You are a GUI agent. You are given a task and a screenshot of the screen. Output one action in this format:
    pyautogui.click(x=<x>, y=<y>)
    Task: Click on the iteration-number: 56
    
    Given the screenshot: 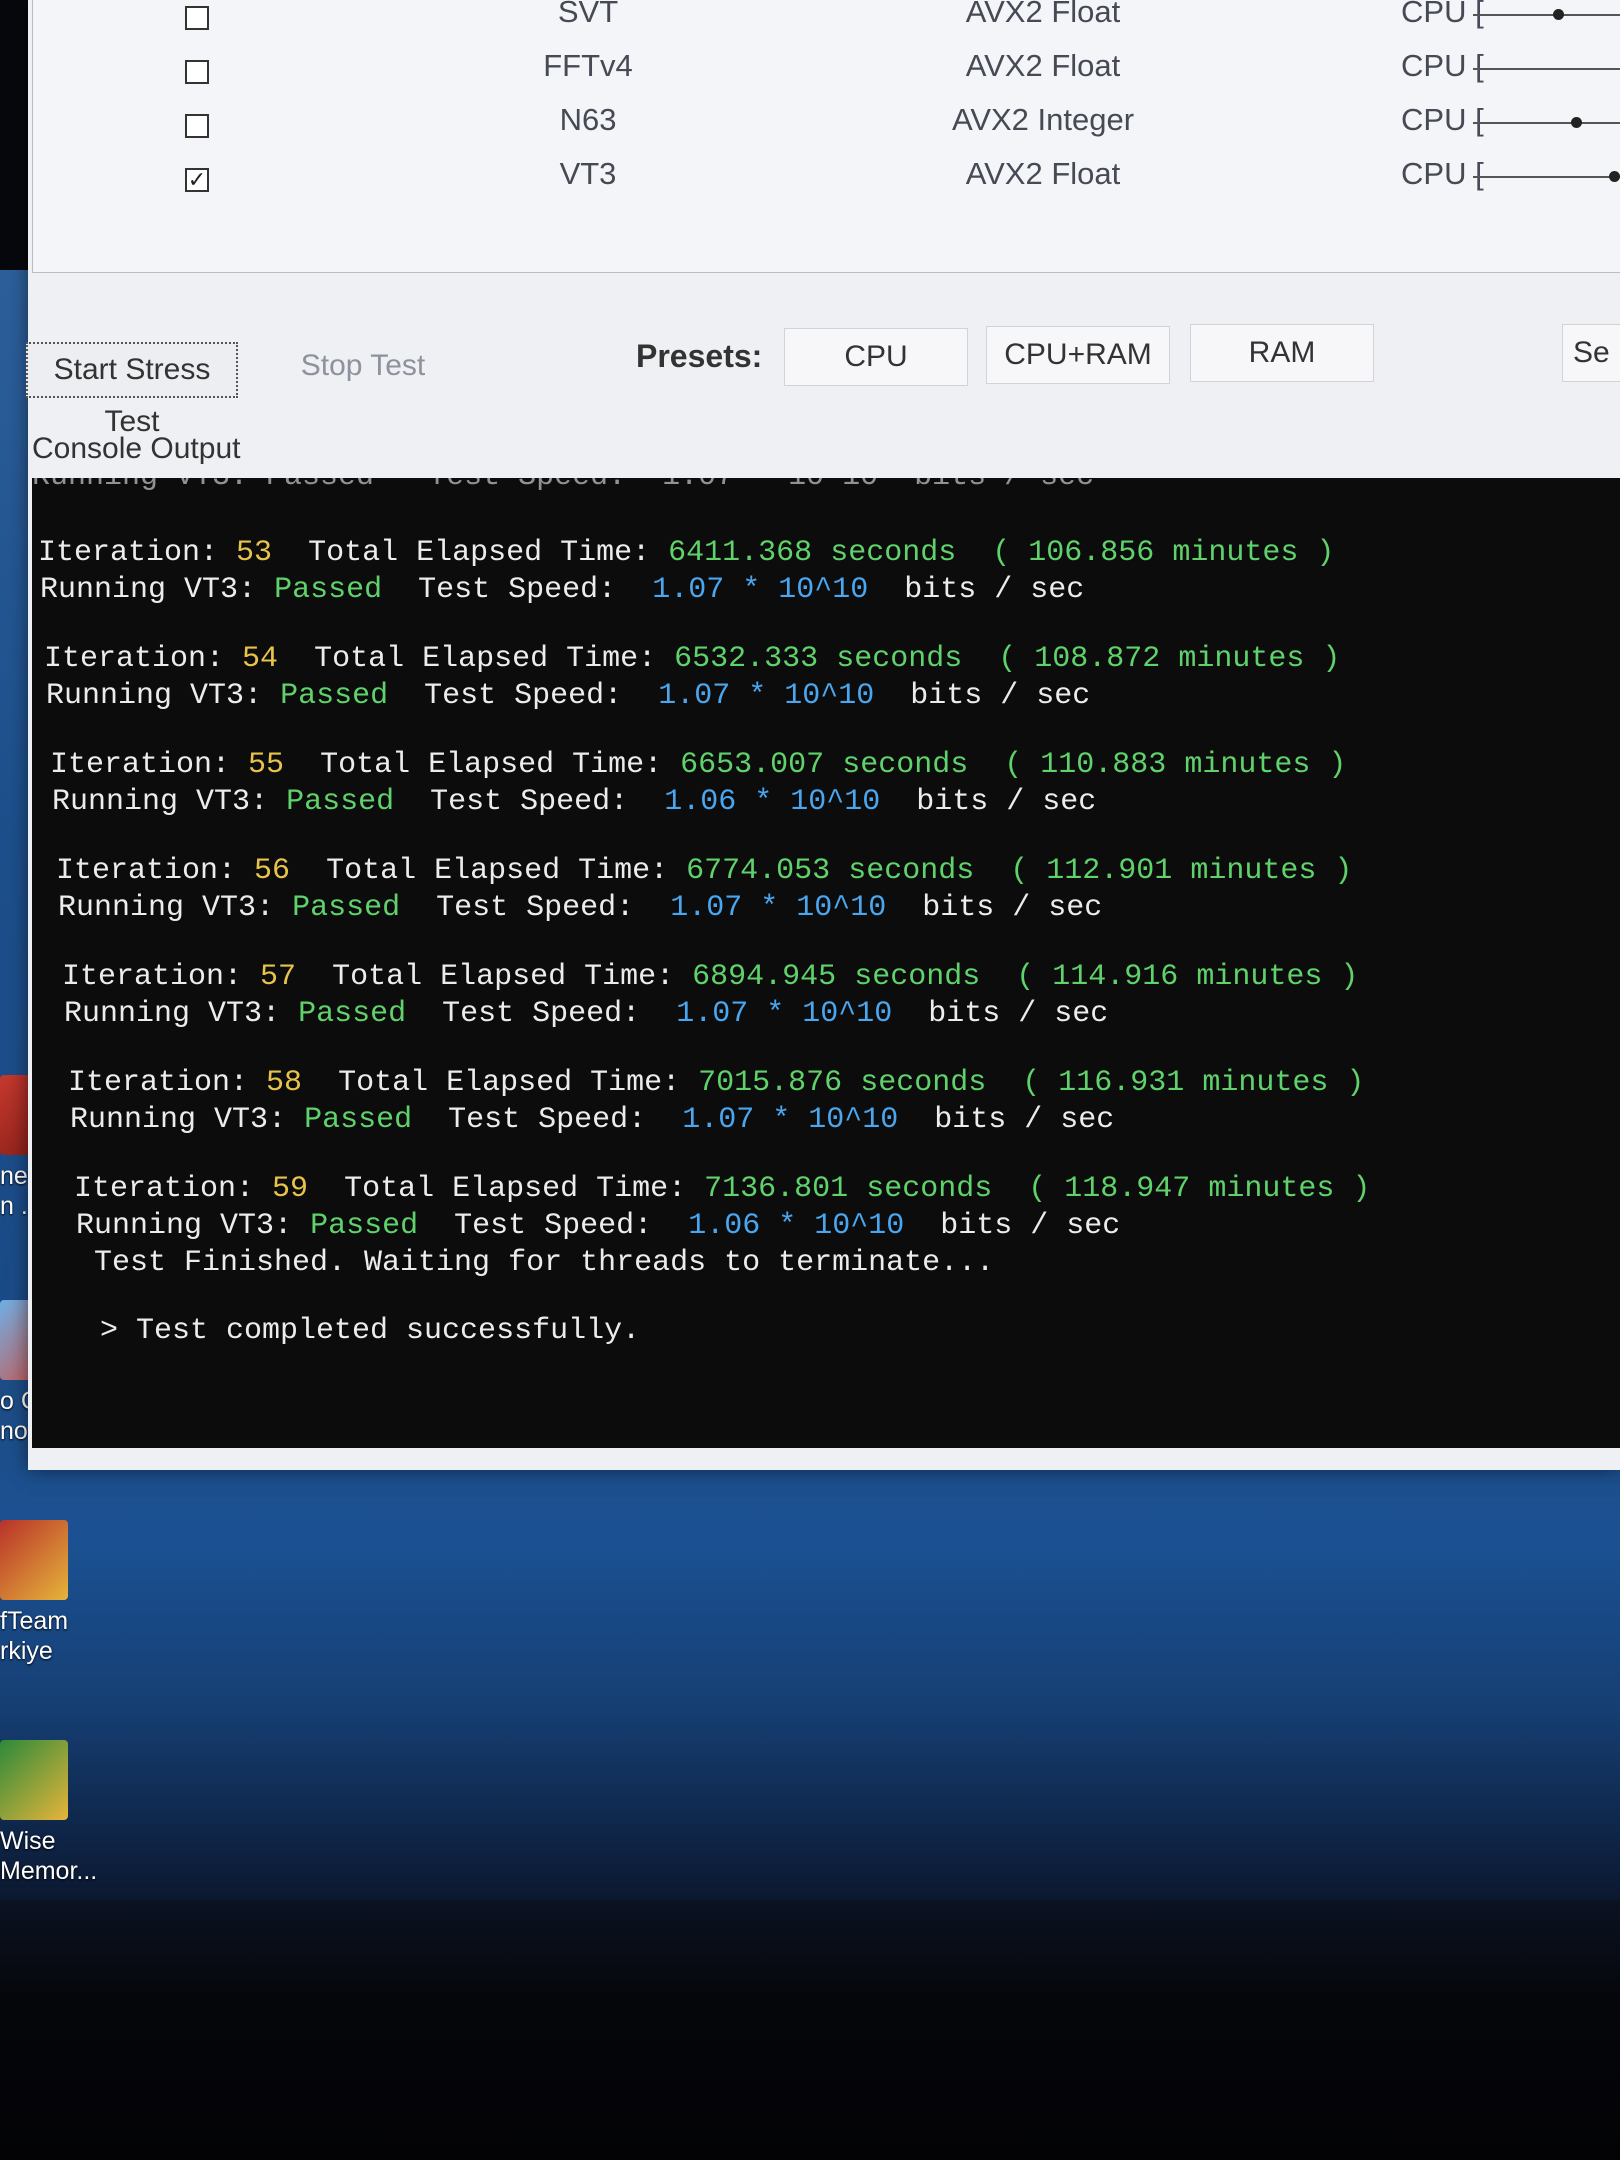 What is the action you would take?
    pyautogui.click(x=272, y=871)
    